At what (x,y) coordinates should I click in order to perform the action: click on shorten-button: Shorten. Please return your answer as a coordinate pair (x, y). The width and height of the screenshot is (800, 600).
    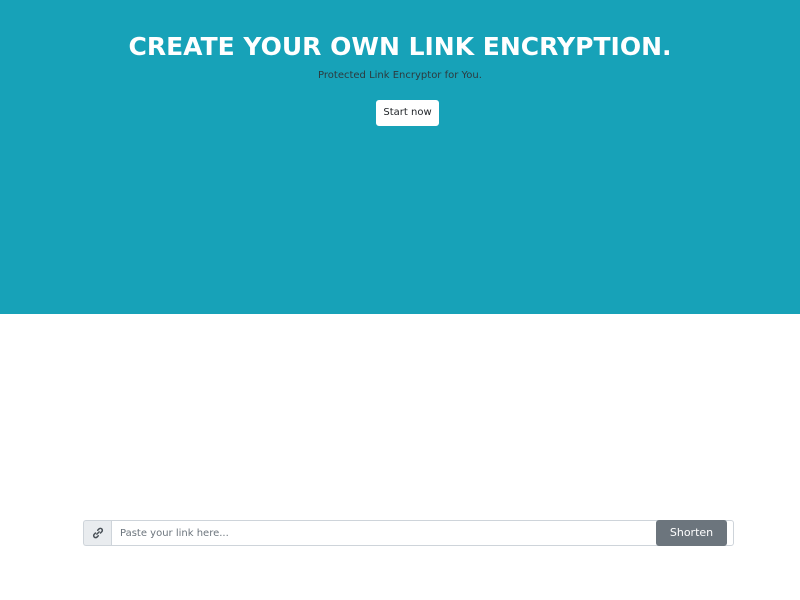
    Looking at the image, I should click on (691, 533).